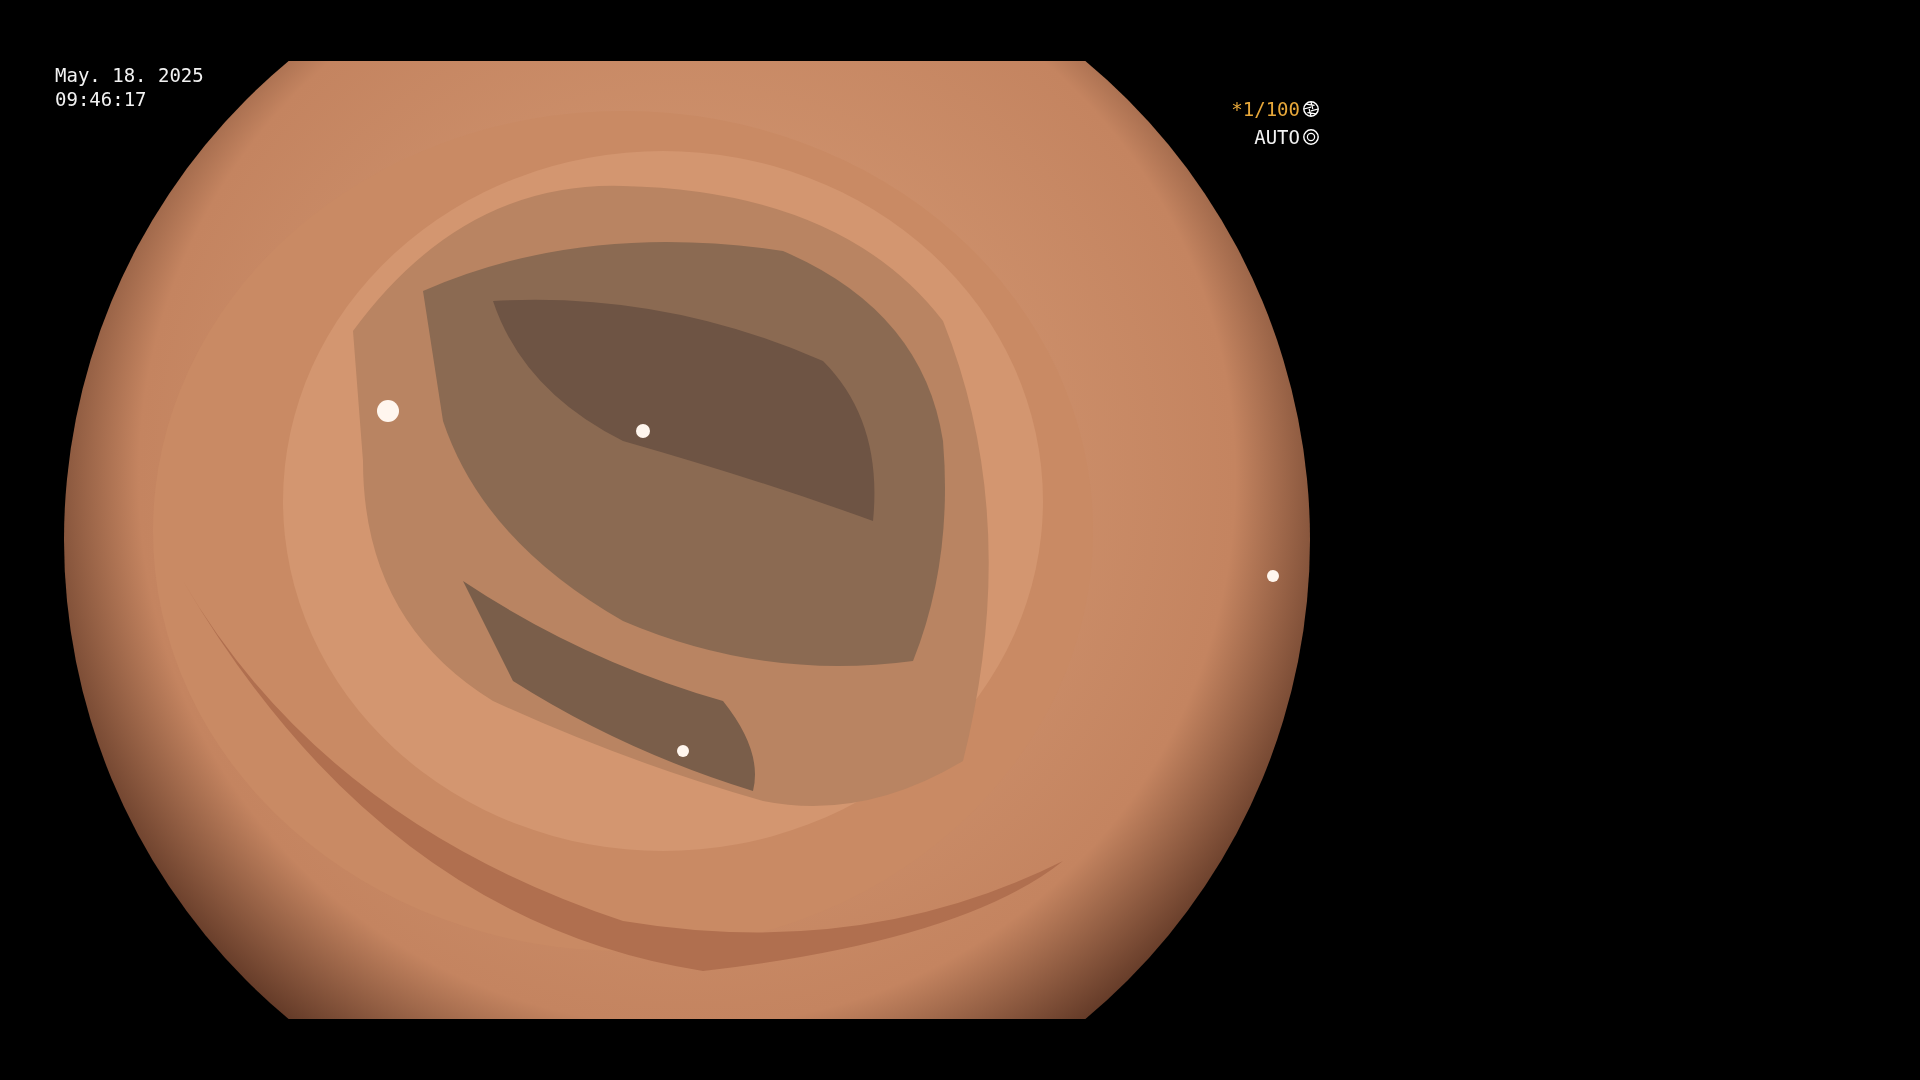 The width and height of the screenshot is (1920, 1080). Describe the element at coordinates (101, 99) in the screenshot. I see `time-text: 09:46:17` at that location.